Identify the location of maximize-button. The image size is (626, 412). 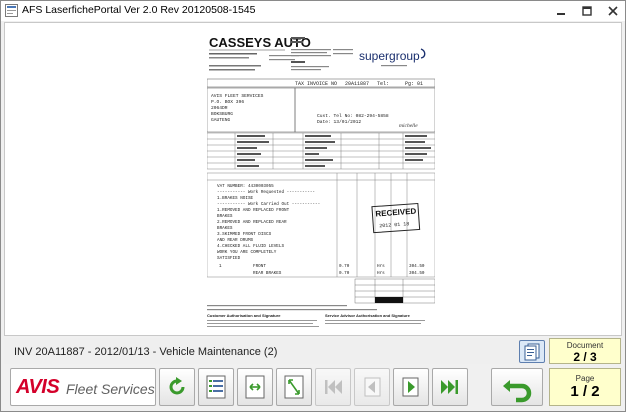
(587, 10).